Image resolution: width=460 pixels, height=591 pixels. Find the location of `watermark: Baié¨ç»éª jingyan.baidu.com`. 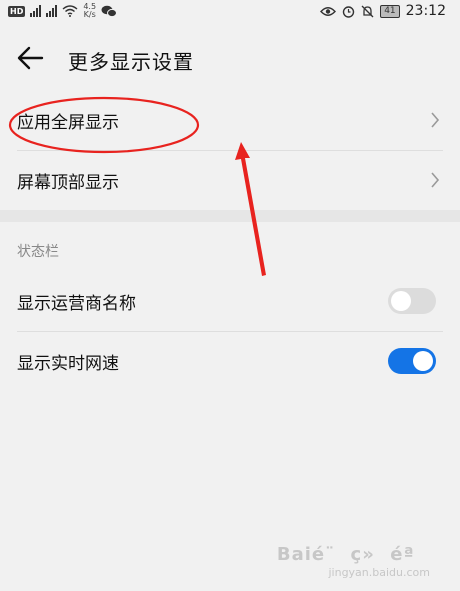

watermark: Baié¨ç»éª jingyan.baidu.com is located at coordinates (353, 560).